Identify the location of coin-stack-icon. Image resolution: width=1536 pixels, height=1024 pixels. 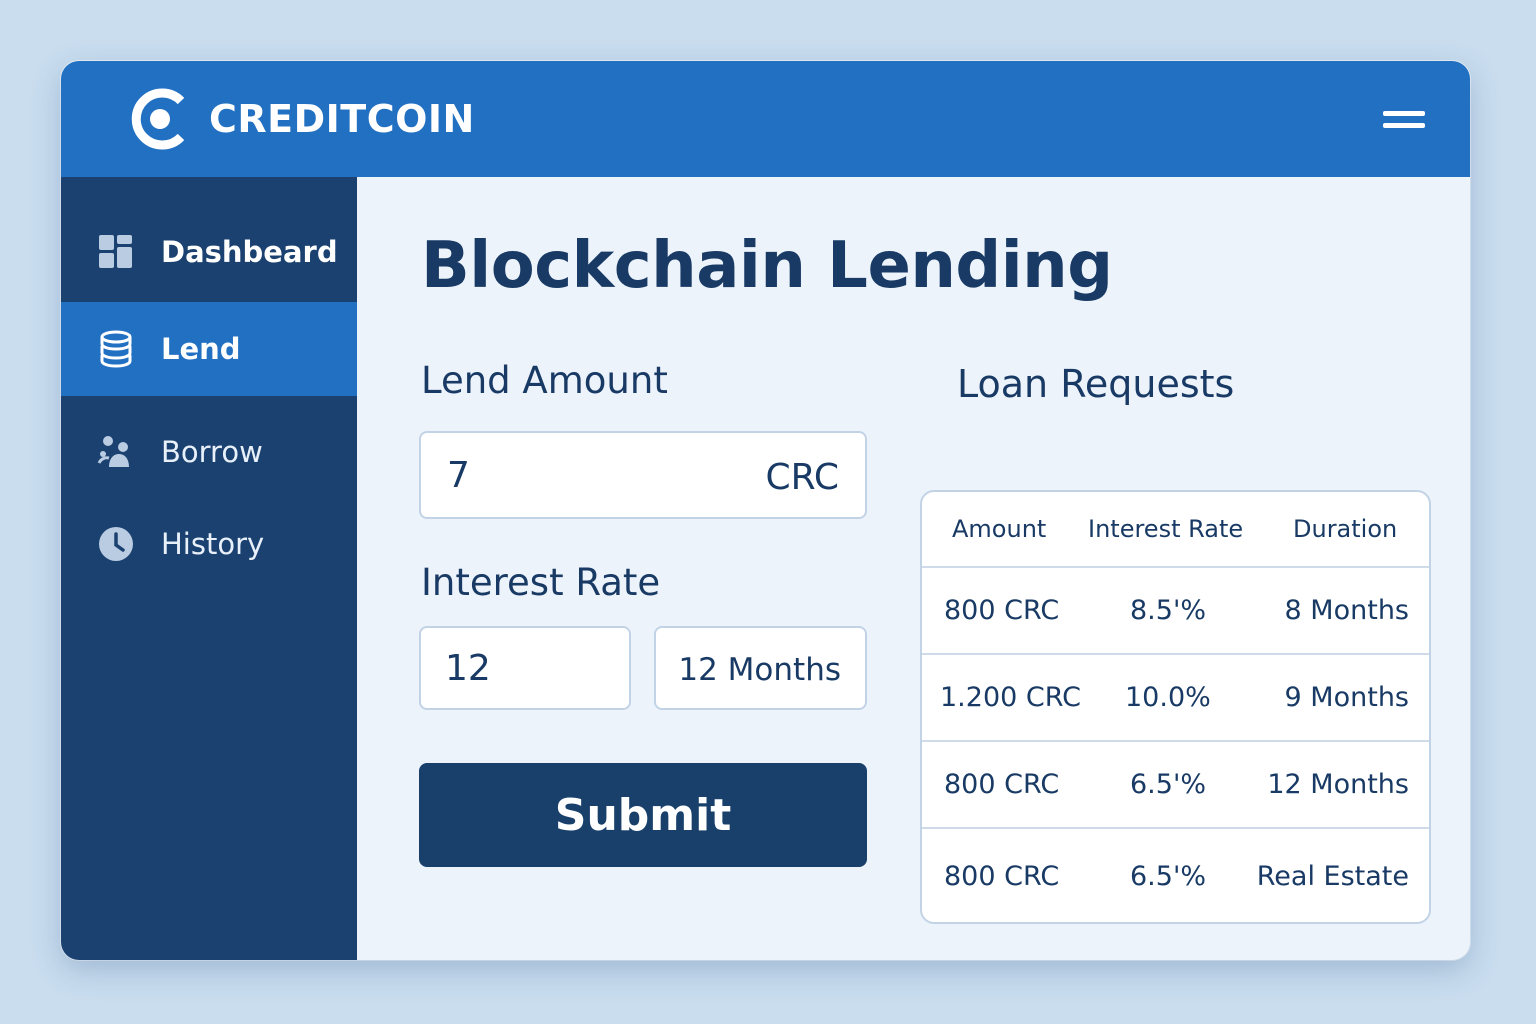
(116, 349).